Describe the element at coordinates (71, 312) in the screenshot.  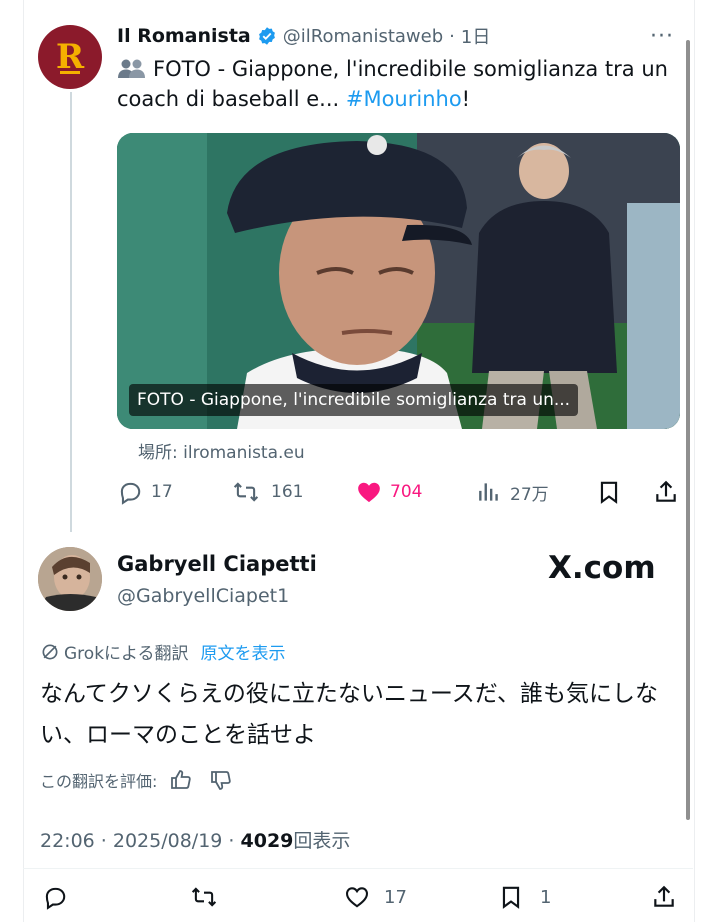
I see `thread-line` at that location.